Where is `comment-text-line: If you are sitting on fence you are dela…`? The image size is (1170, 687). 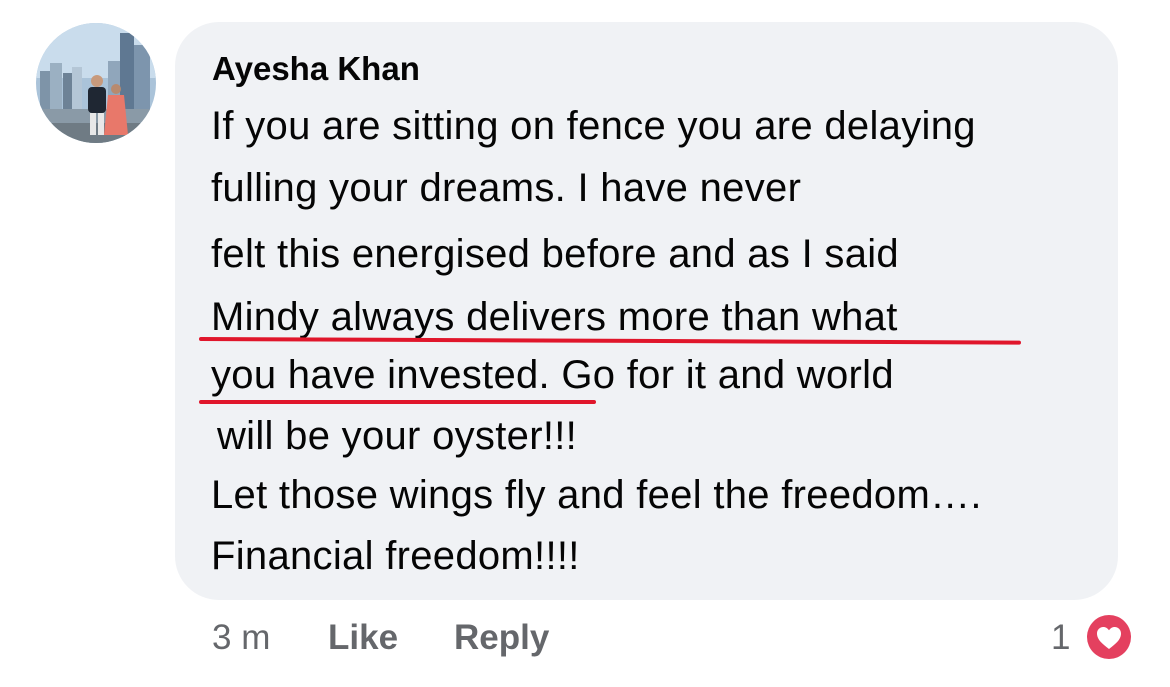
comment-text-line: If you are sitting on fence you are dela… is located at coordinates (593, 126).